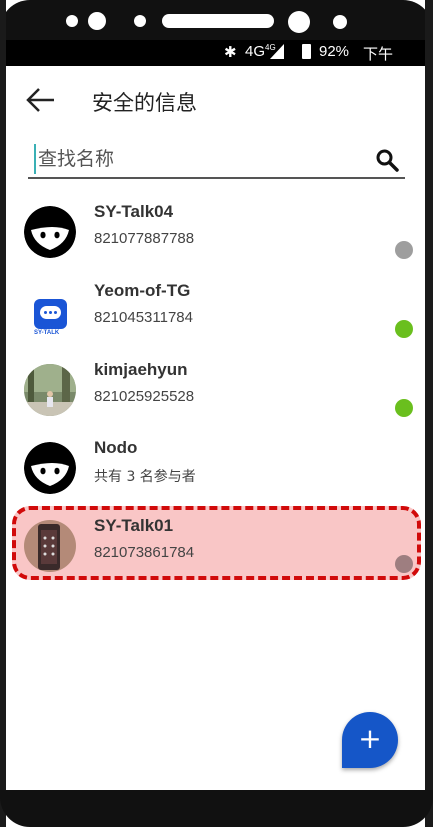  Describe the element at coordinates (144, 103) in the screenshot. I see `page-title: 安全的信息` at that location.